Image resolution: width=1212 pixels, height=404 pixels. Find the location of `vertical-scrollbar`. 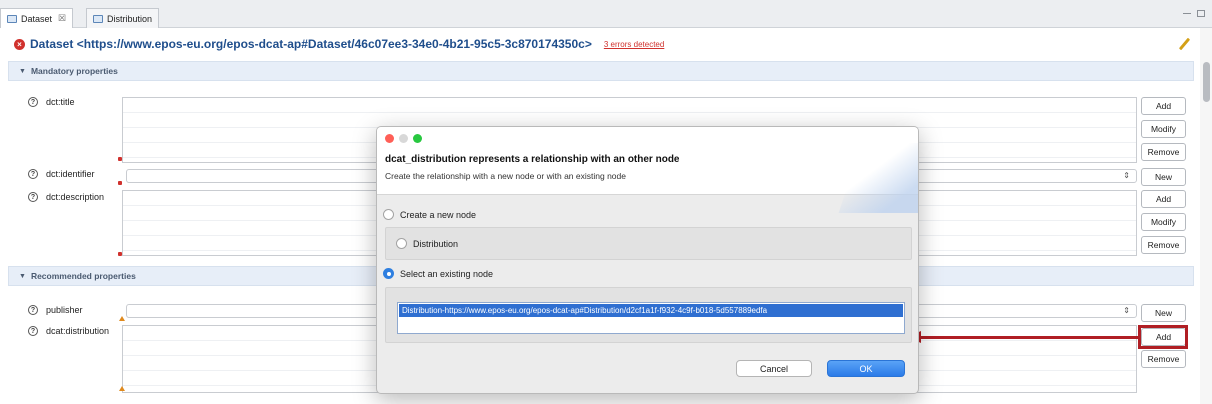

vertical-scrollbar is located at coordinates (1206, 216).